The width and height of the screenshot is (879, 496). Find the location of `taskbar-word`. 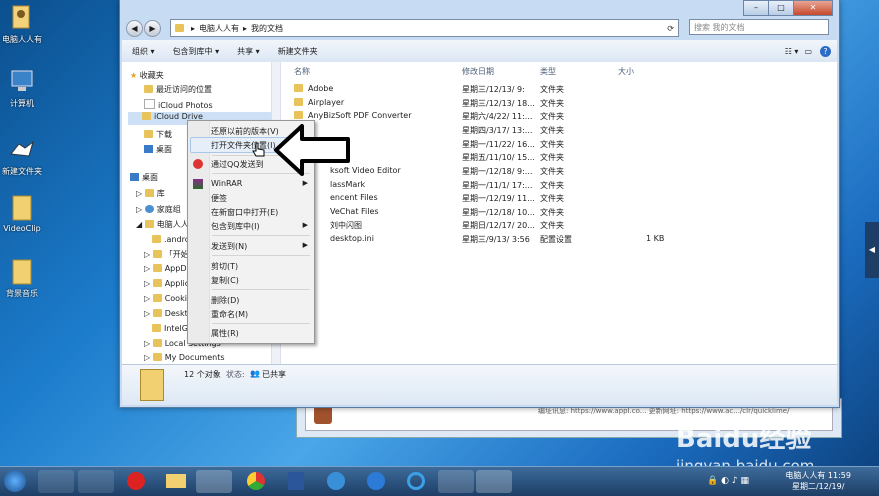

taskbar-word is located at coordinates (296, 481).